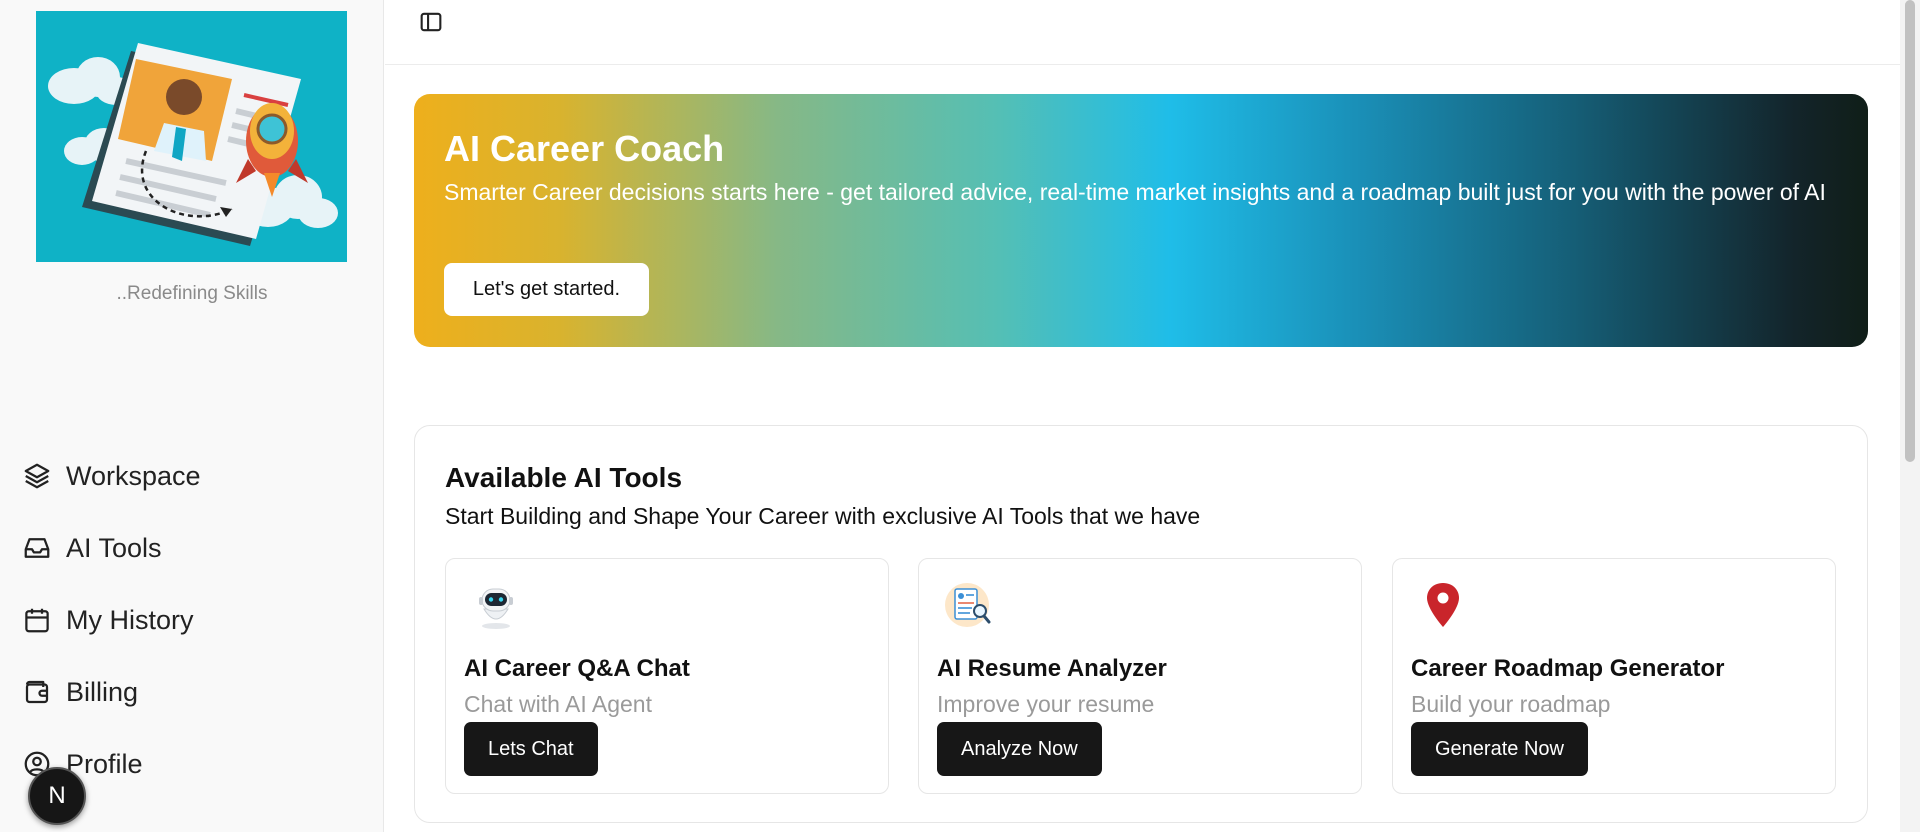  What do you see at coordinates (1046, 704) in the screenshot?
I see `tool-description: Improve your resume` at bounding box center [1046, 704].